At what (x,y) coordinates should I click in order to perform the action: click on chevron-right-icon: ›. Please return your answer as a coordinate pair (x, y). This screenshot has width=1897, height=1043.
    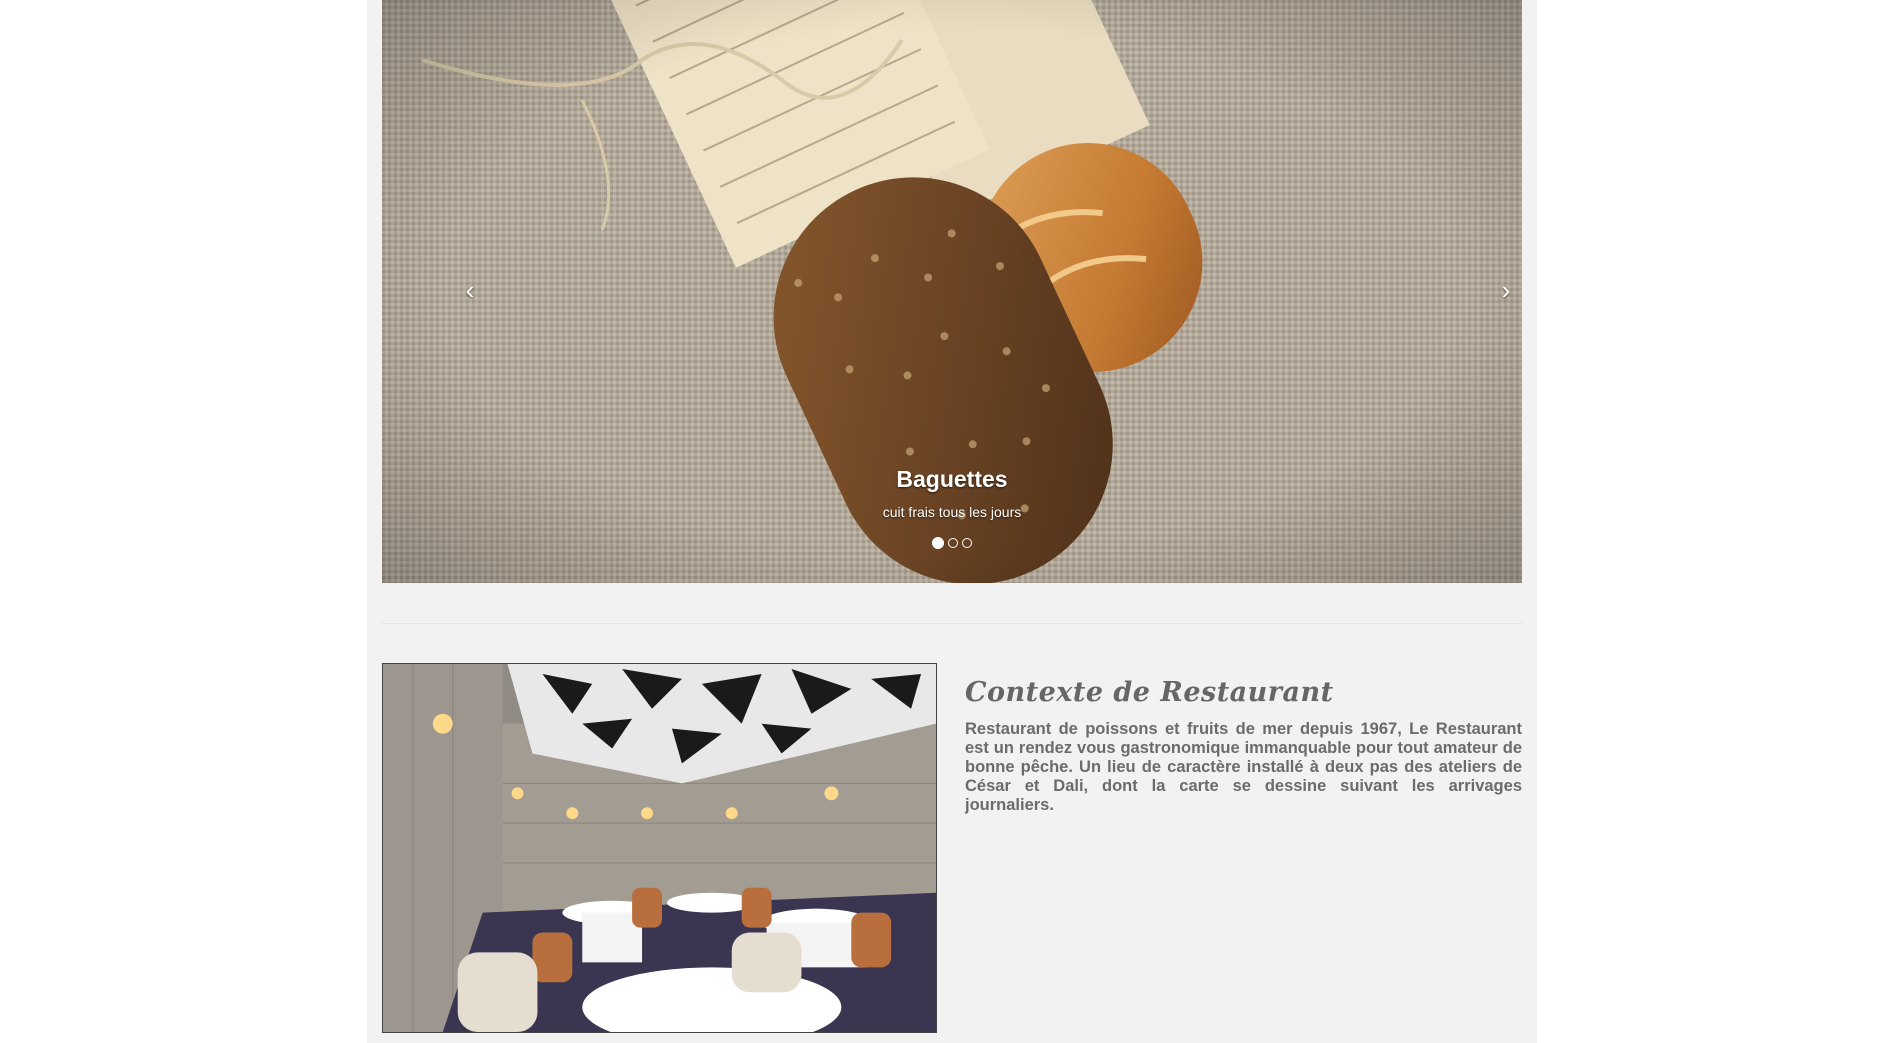
    Looking at the image, I should click on (1506, 290).